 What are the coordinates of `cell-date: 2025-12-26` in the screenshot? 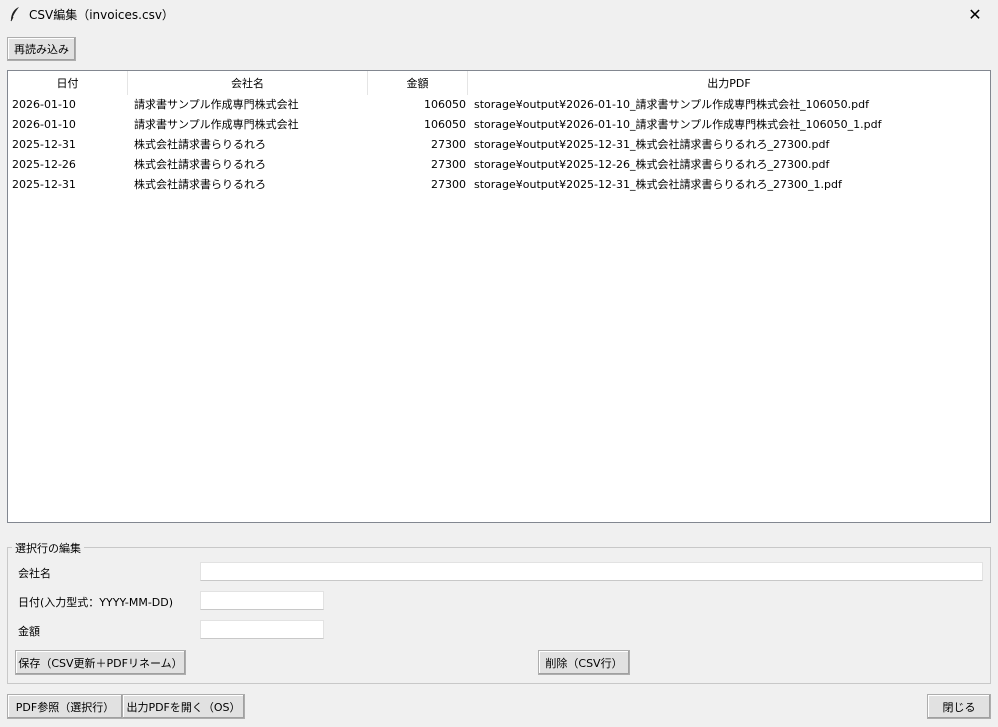 It's located at (44, 164).